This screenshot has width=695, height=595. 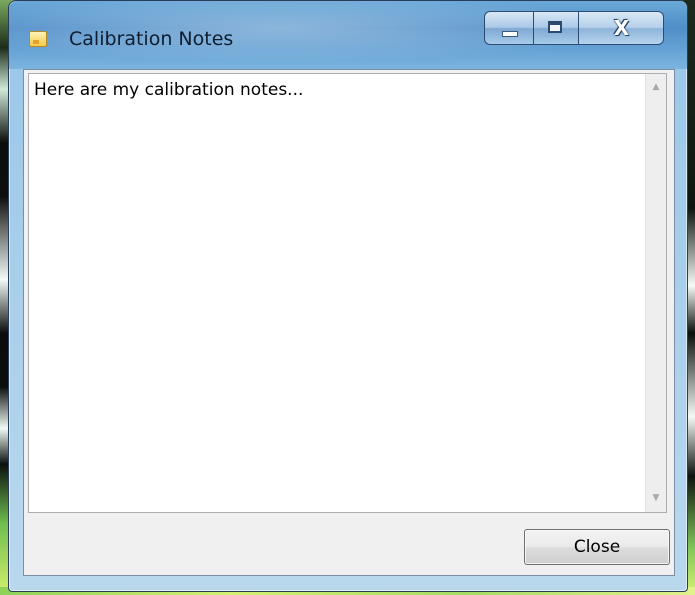 I want to click on vertical-scrollbar: ▲ ▼, so click(x=655, y=293).